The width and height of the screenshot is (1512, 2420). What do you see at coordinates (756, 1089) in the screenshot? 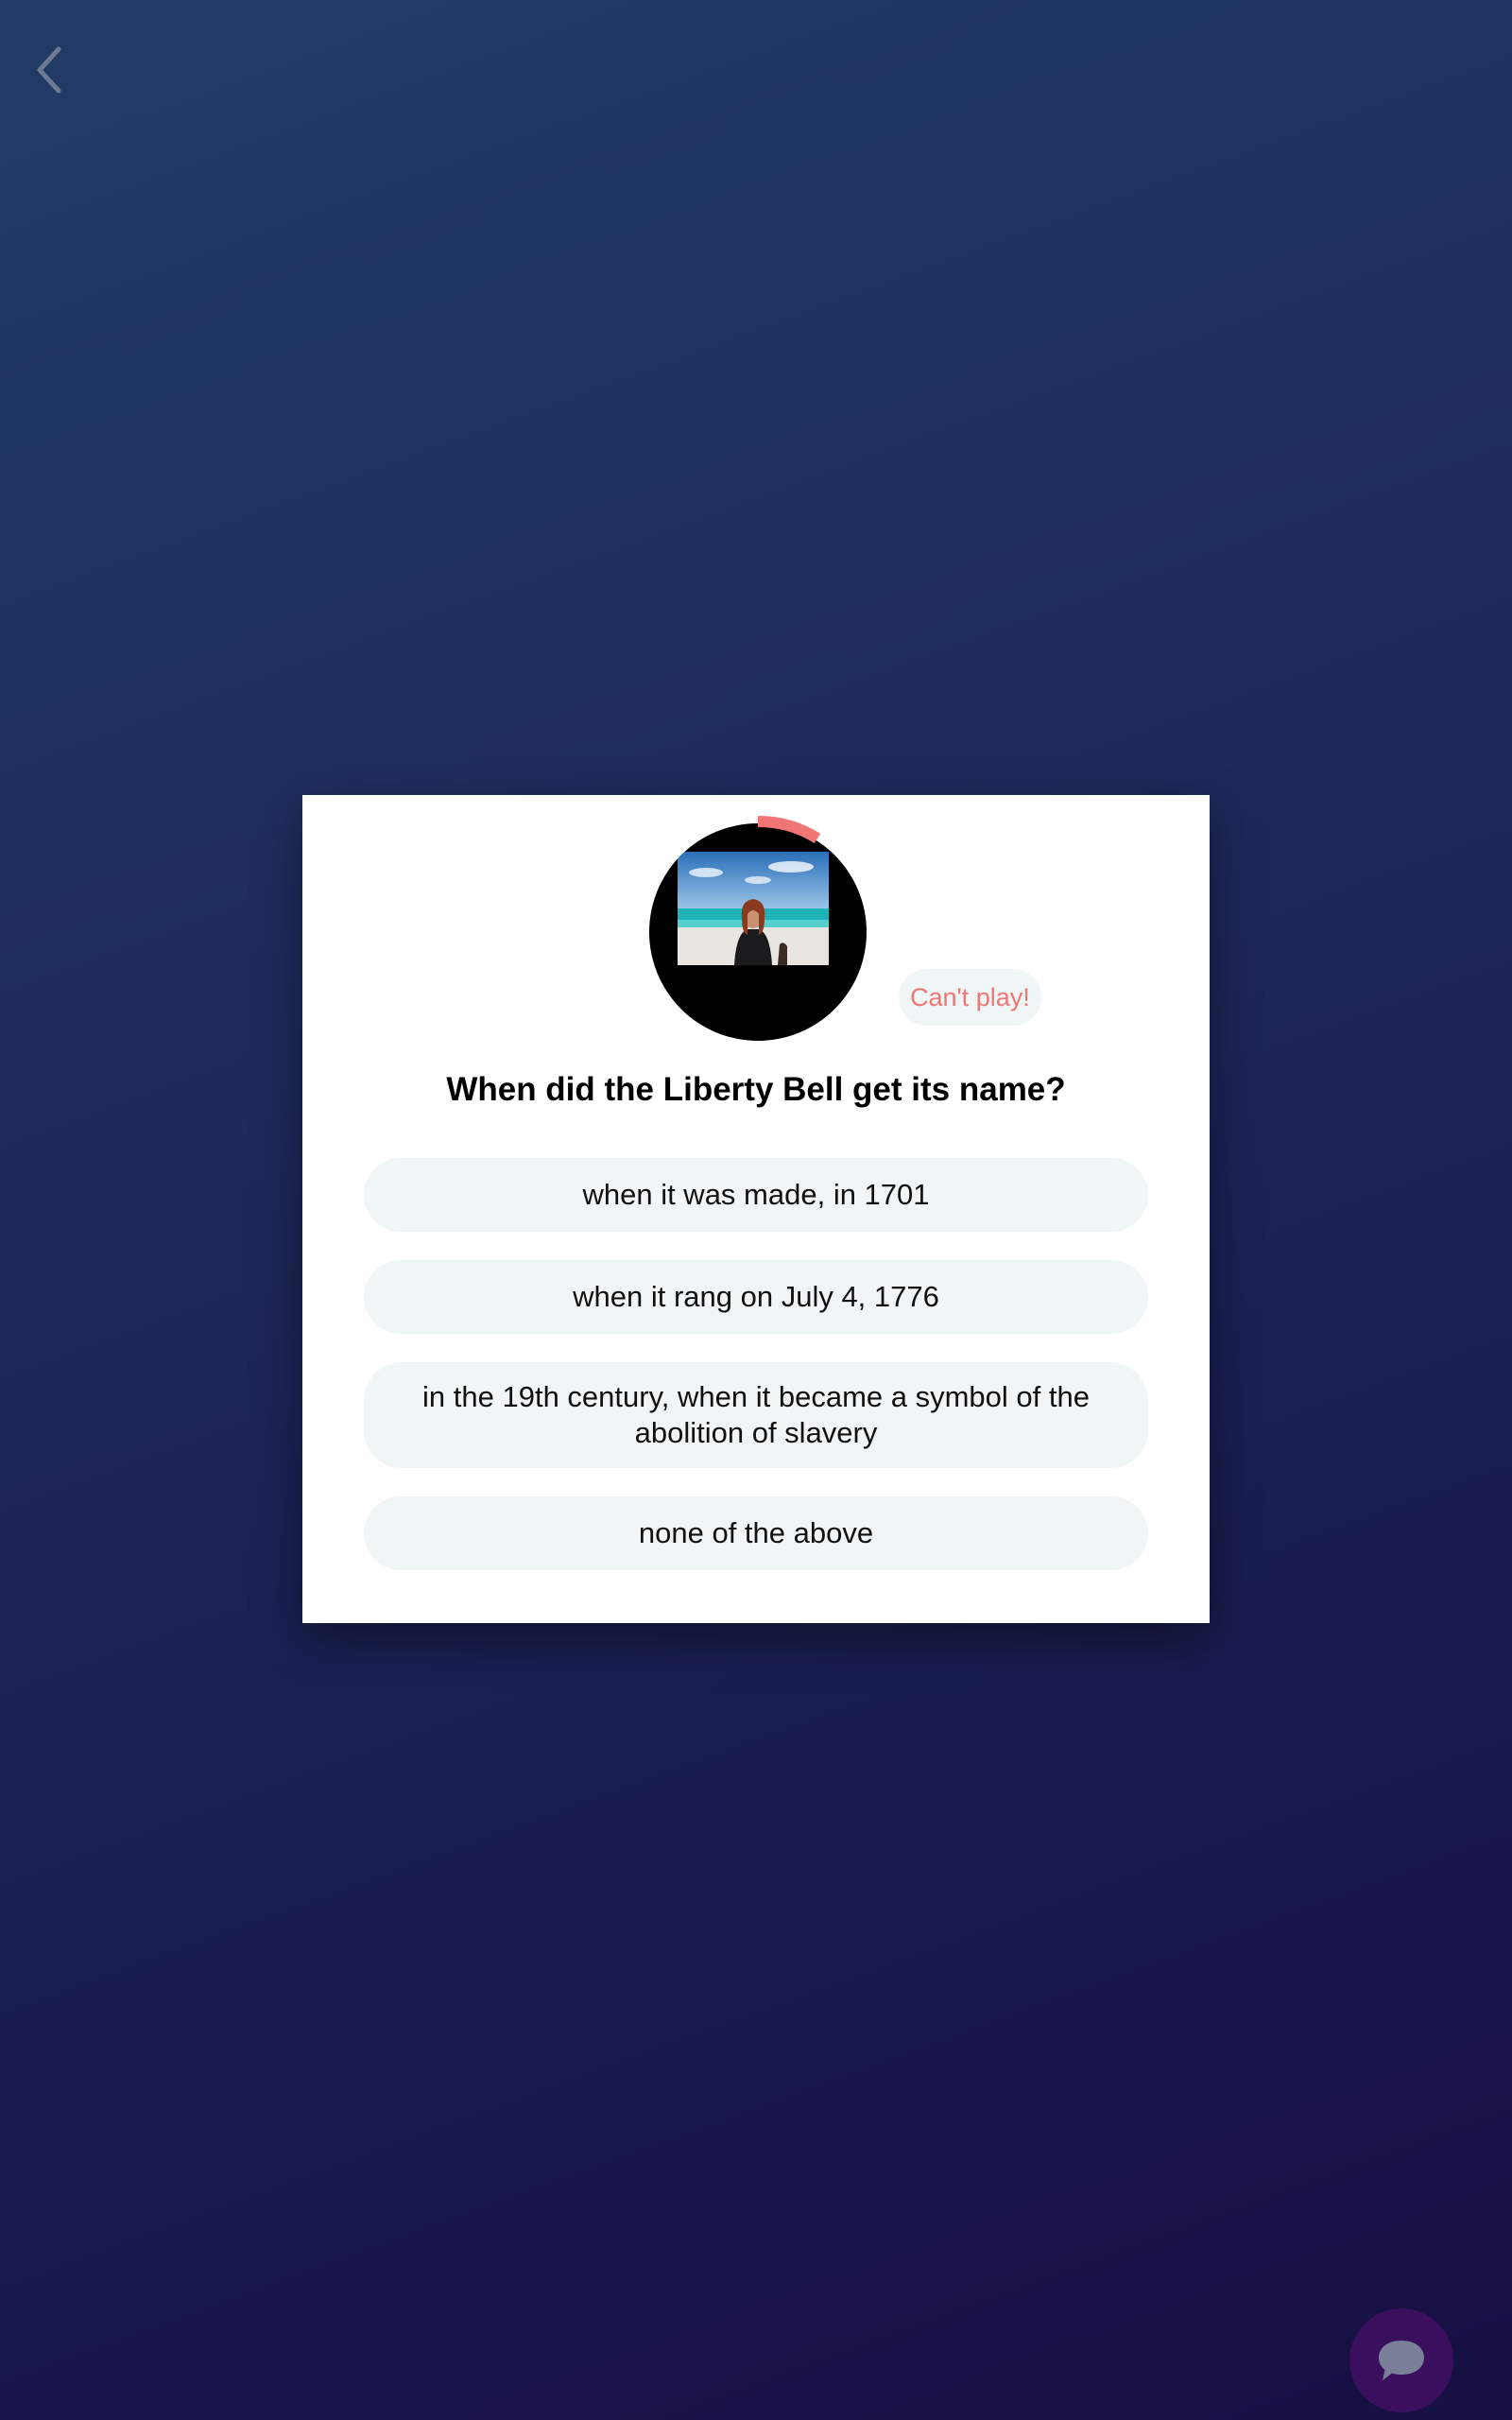
I see `question-text: When did the Liberty Bell get its name?` at bounding box center [756, 1089].